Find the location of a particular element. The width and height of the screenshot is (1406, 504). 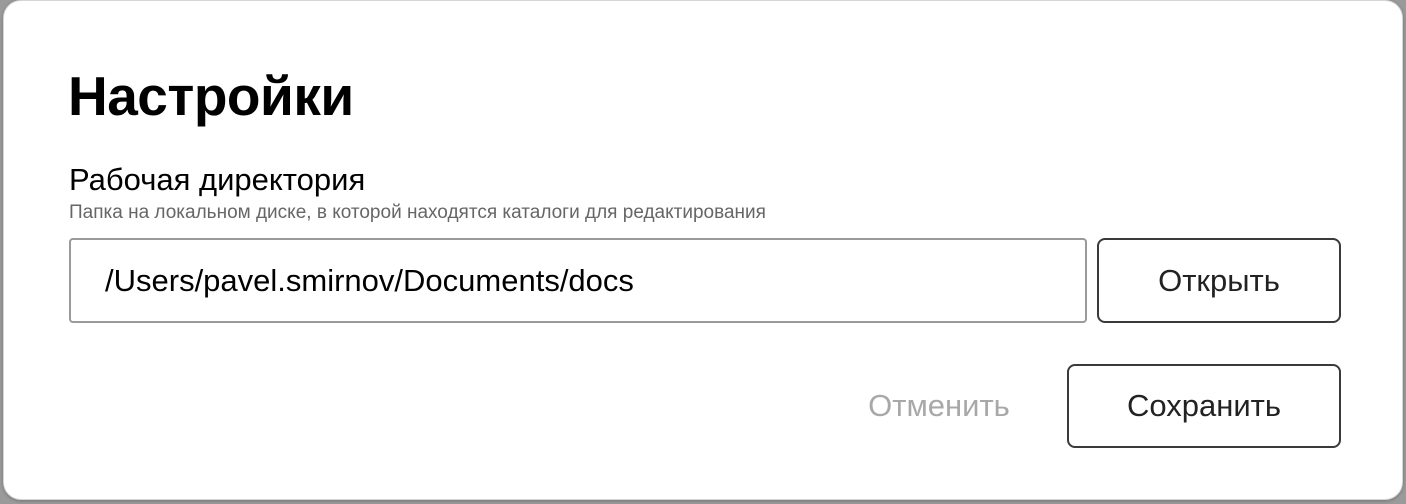

cancel-button: Отменить is located at coordinates (939, 406).